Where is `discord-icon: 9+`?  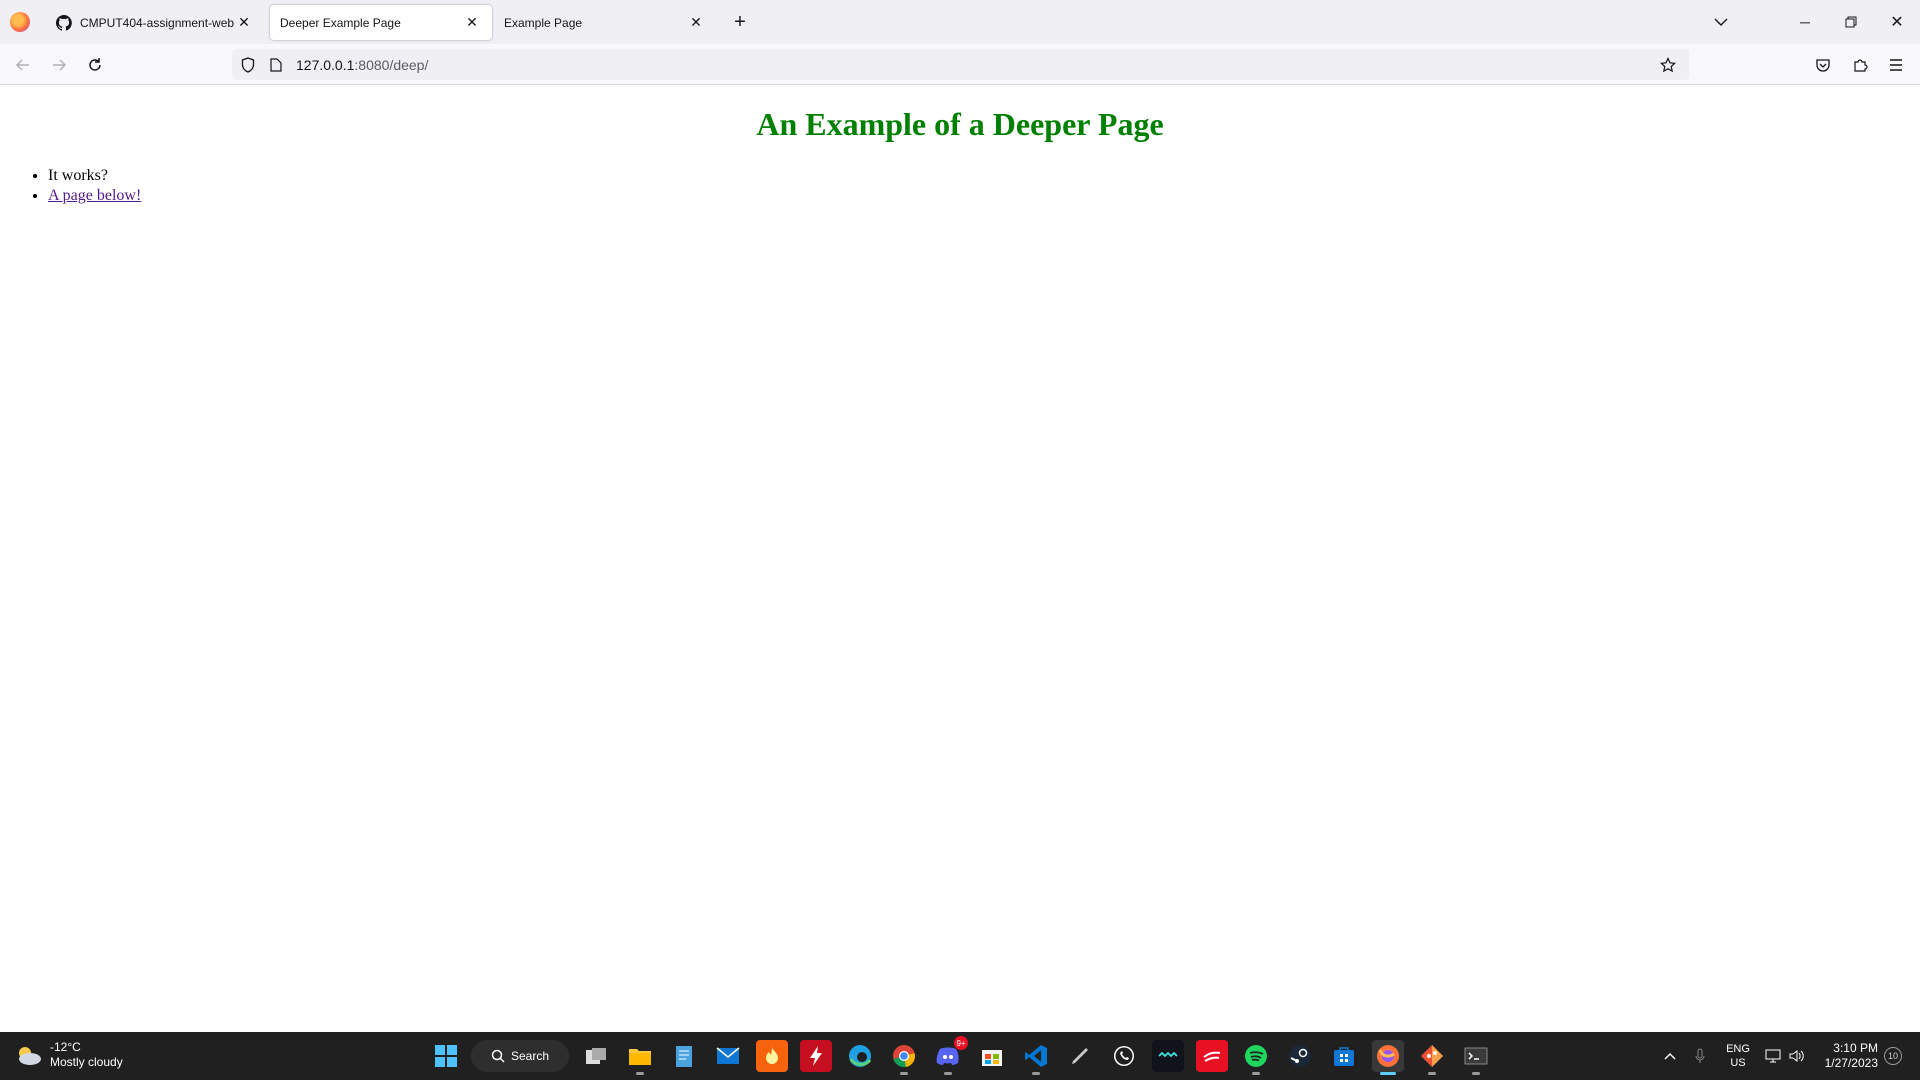 discord-icon: 9+ is located at coordinates (950, 1055).